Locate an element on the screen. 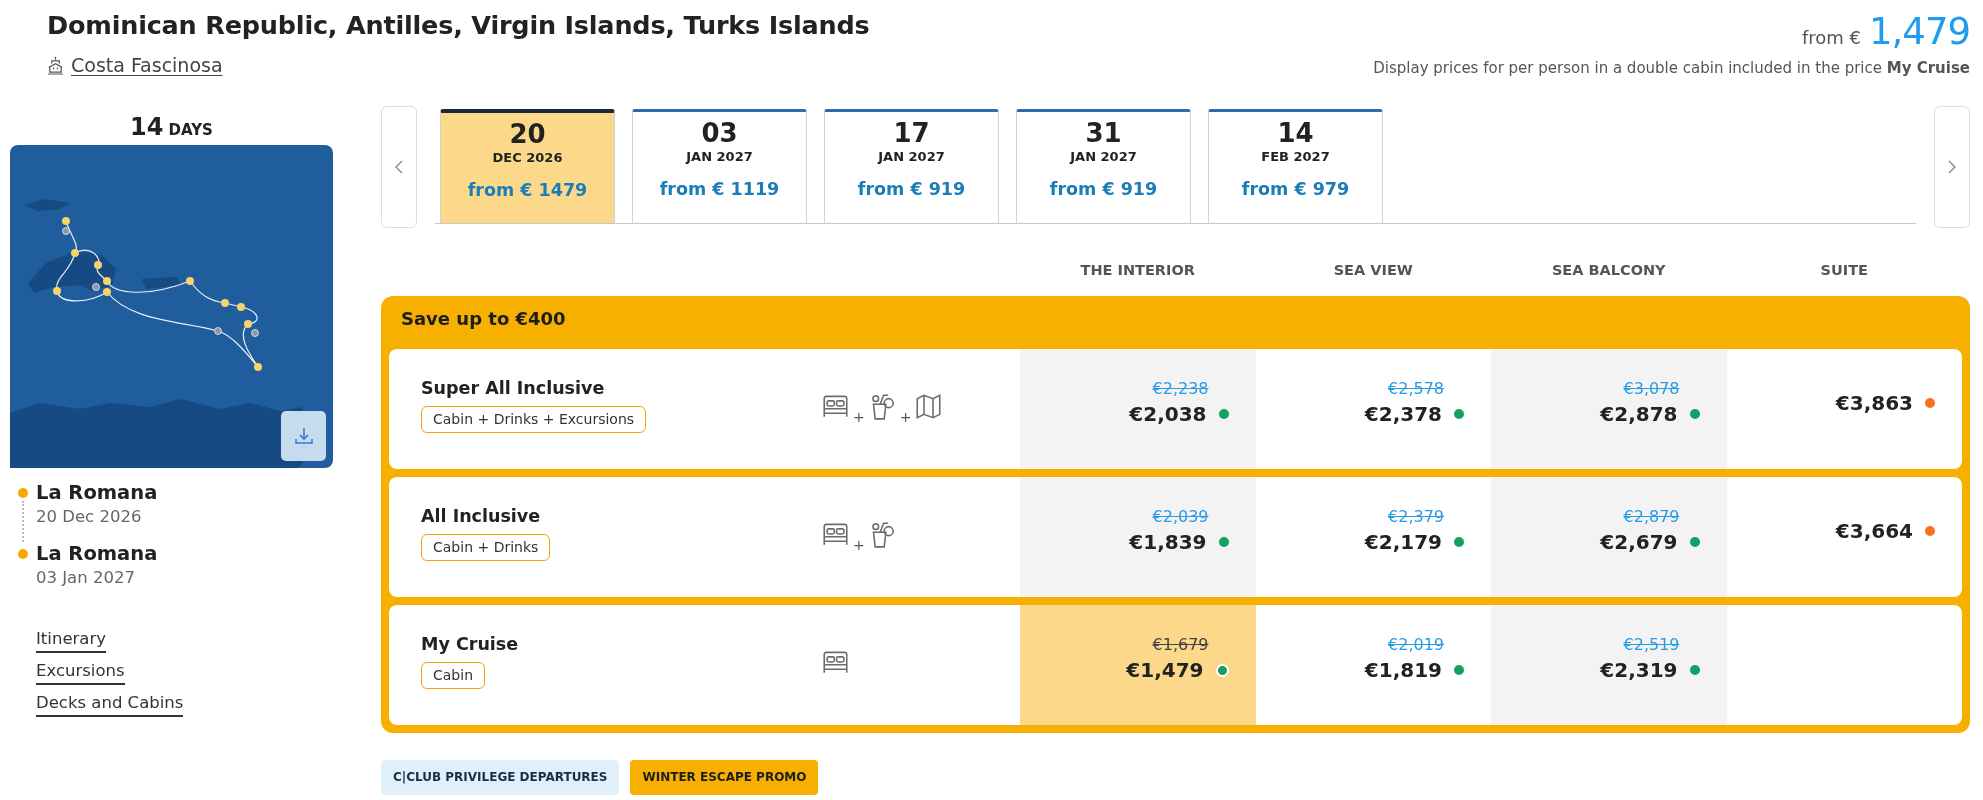 The height and width of the screenshot is (800, 1983). port-date: 03 Jan 2027 is located at coordinates (86, 578).